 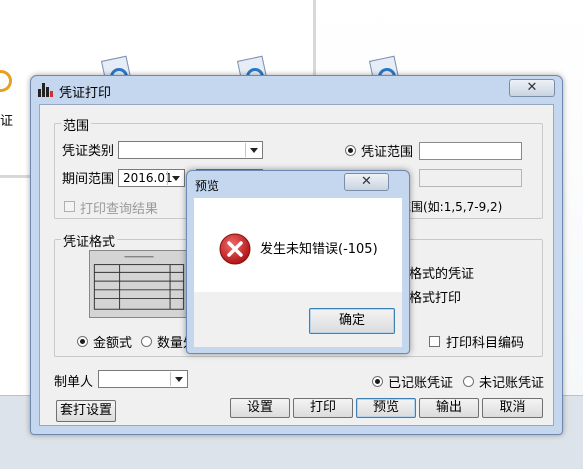 I want to click on format-print-option: 格式打印, so click(x=435, y=296).